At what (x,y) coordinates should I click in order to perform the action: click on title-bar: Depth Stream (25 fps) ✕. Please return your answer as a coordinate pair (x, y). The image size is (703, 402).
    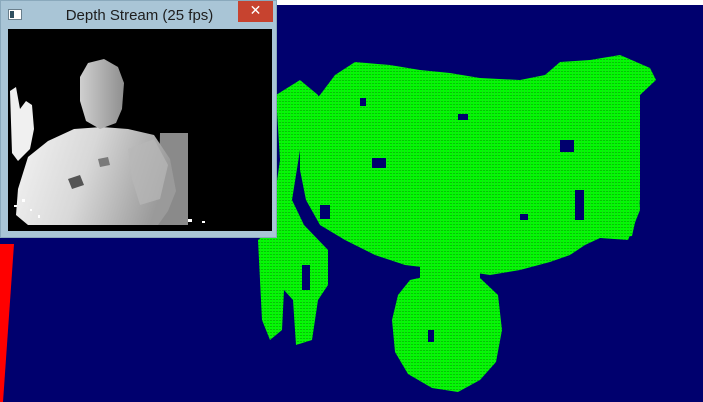
    Looking at the image, I should click on (139, 15).